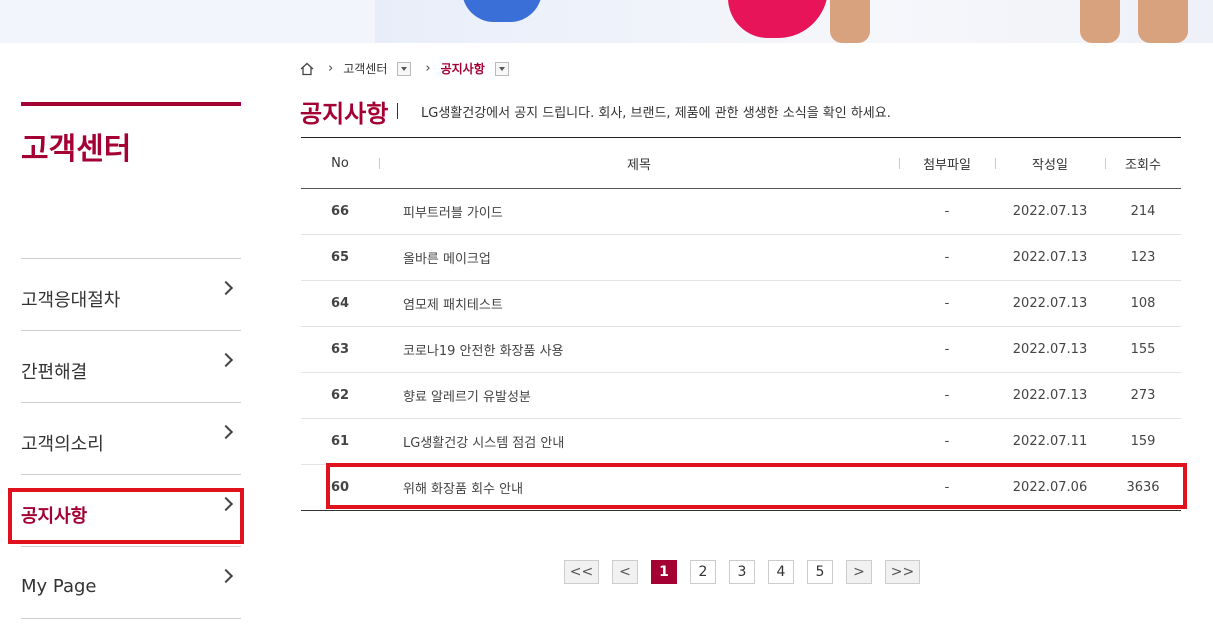  I want to click on sidebar-item-customer-voice: 고객의소리, so click(131, 438).